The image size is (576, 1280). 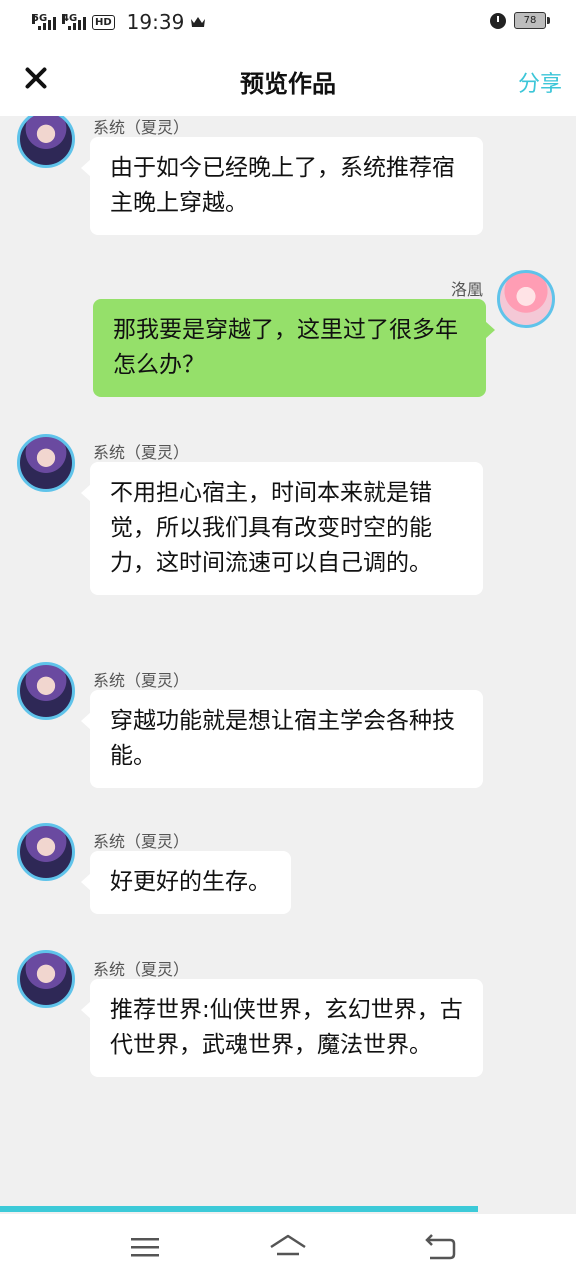 I want to click on reading-progress-bar, so click(x=288, y=1210).